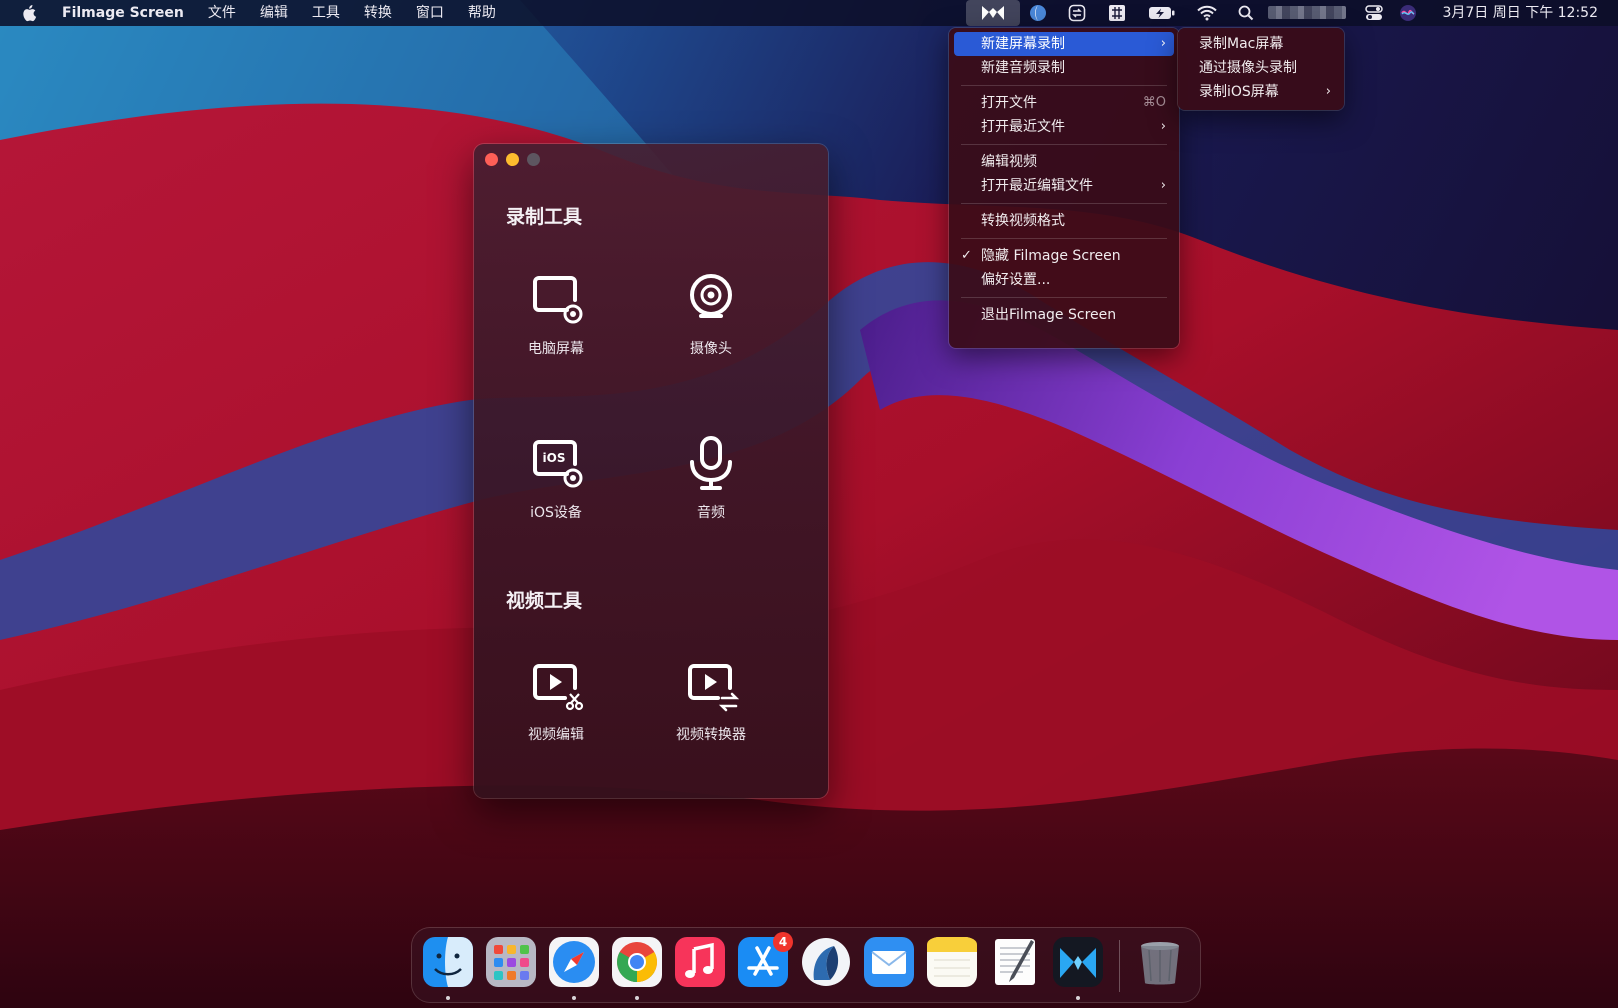 Image resolution: width=1618 pixels, height=1008 pixels. What do you see at coordinates (1154, 102) in the screenshot?
I see `menu-item-shortcut: ⌘O` at bounding box center [1154, 102].